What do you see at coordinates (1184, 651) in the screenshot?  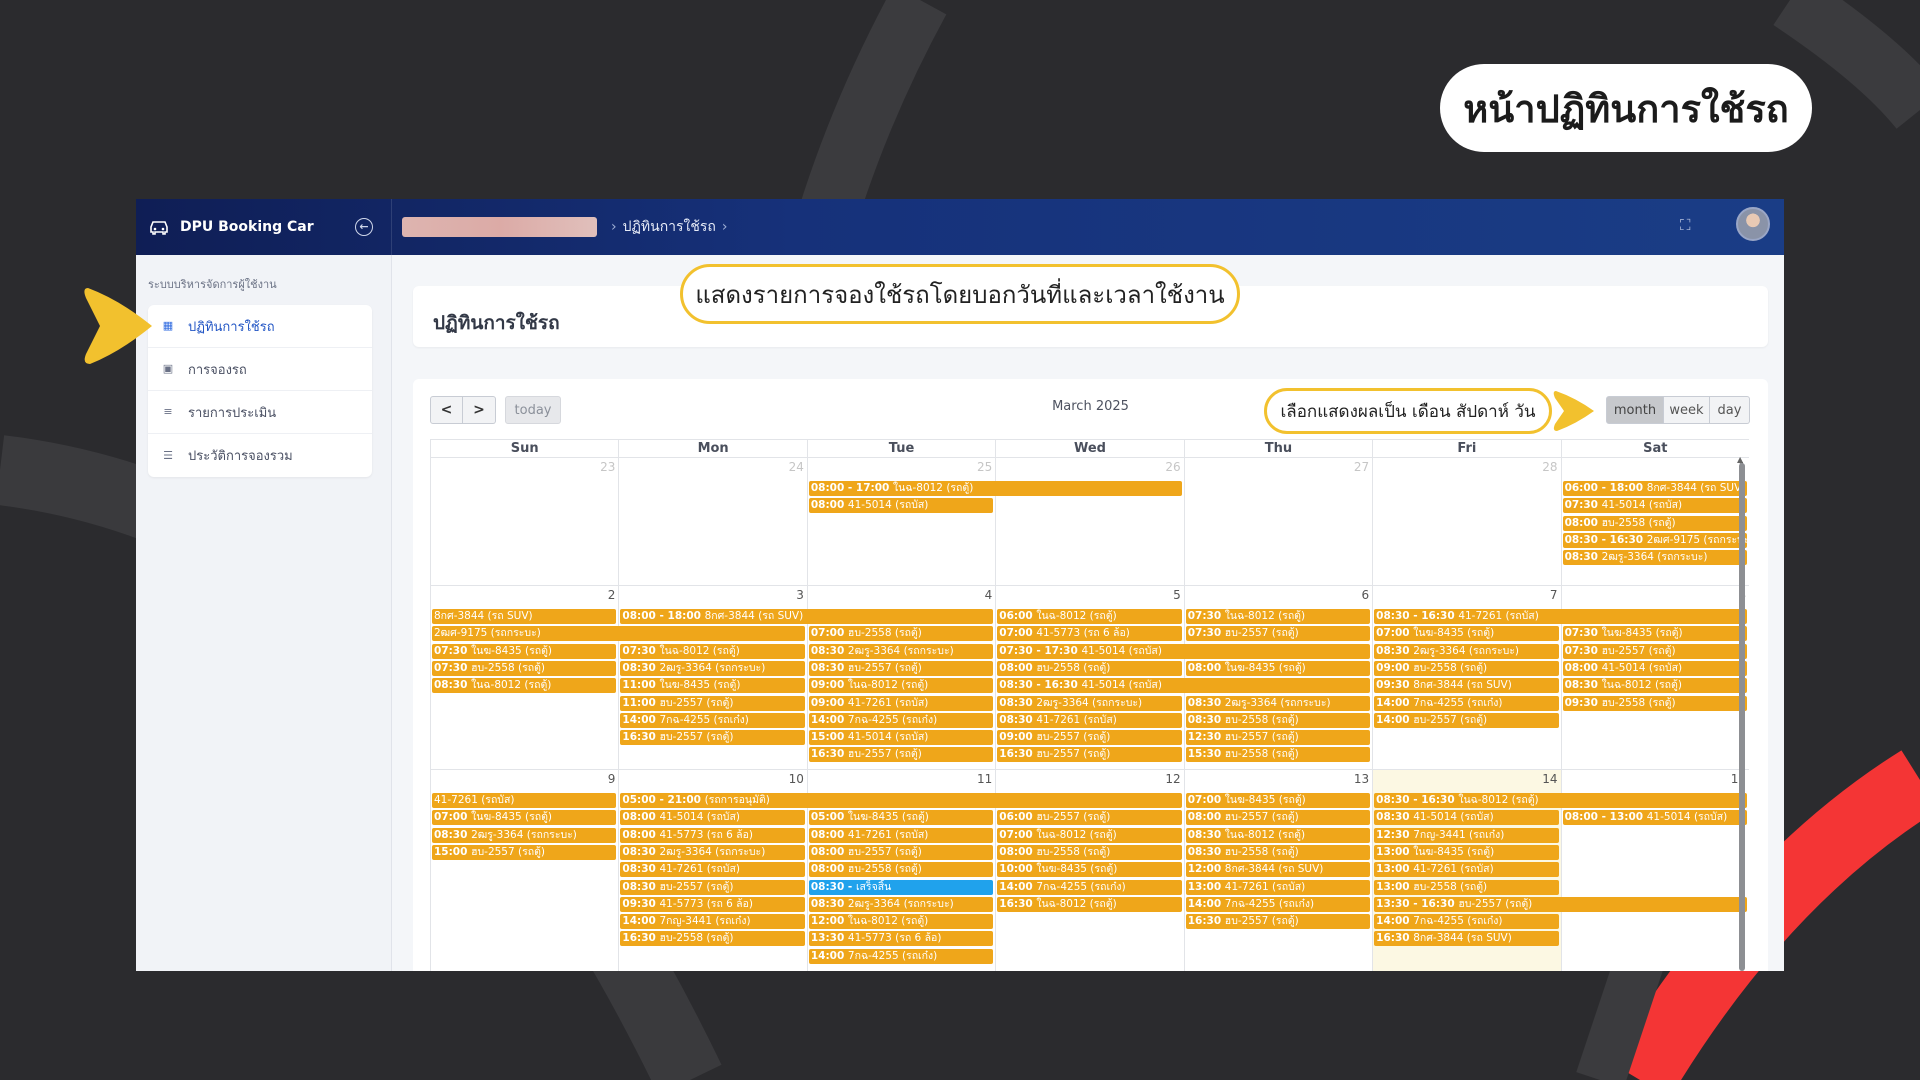 I see `calendar-event: 07:30 - 17:30 41-5014 (รถบัส)` at bounding box center [1184, 651].